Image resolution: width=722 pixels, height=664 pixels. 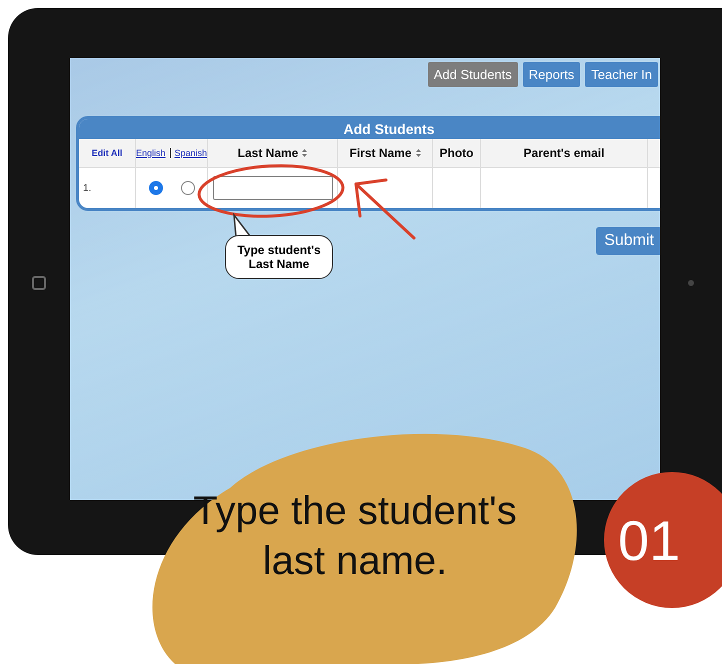 What do you see at coordinates (369, 129) in the screenshot?
I see `table-title: Add Students` at bounding box center [369, 129].